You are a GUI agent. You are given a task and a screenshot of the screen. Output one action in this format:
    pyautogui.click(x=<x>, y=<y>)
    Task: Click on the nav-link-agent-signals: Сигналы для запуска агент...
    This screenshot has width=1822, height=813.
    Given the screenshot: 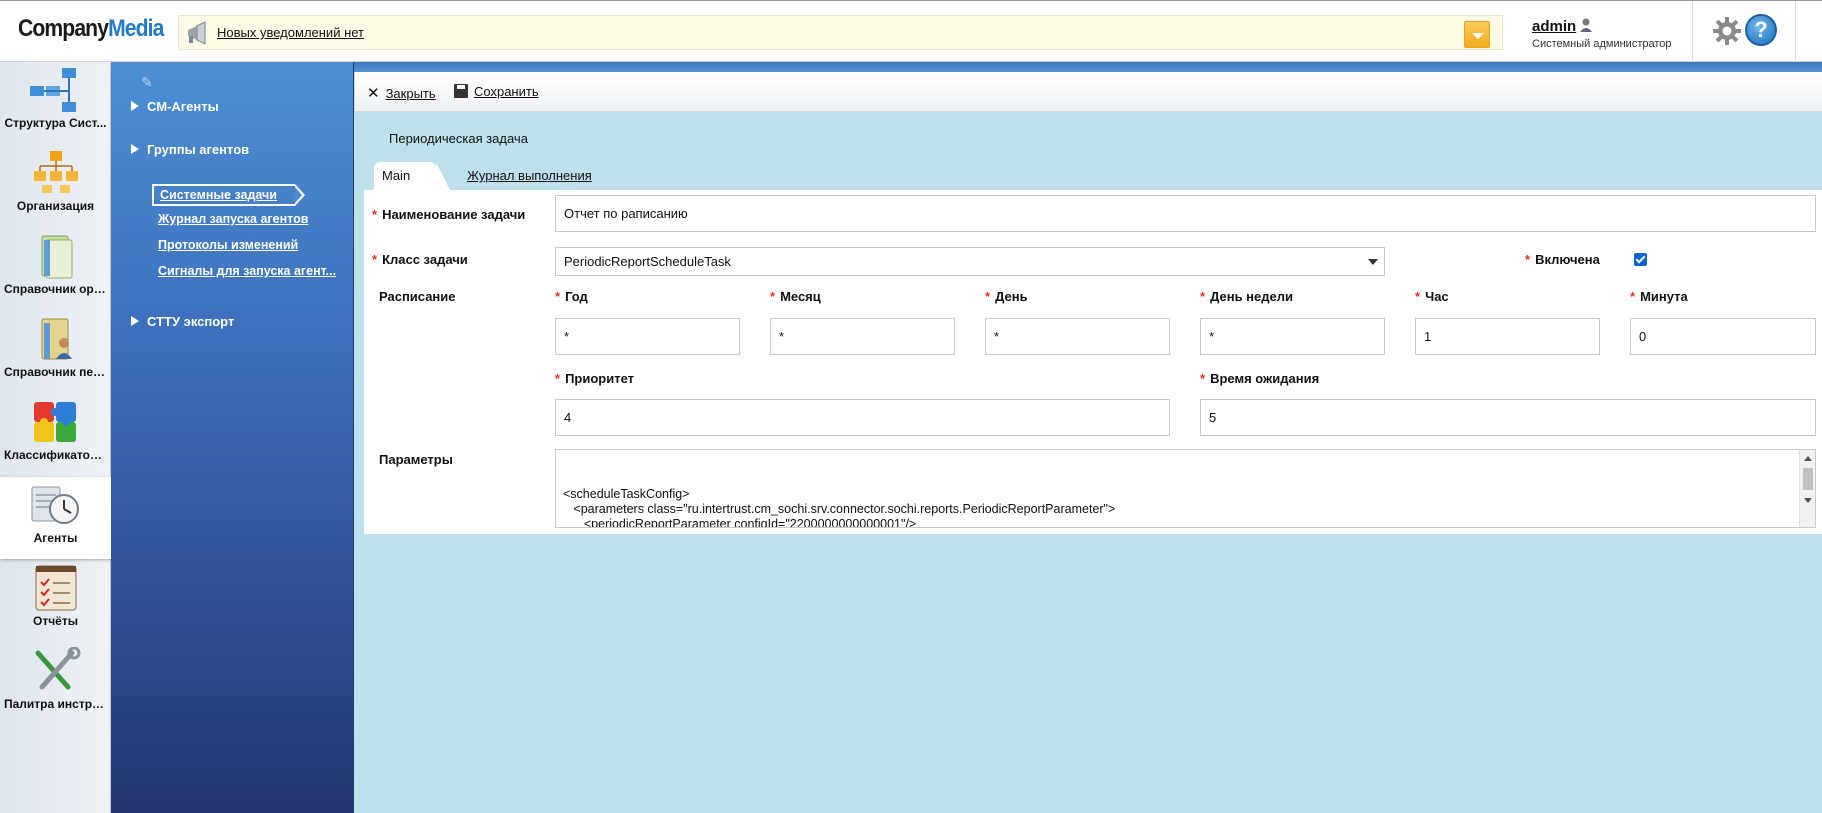 What is the action you would take?
    pyautogui.click(x=247, y=271)
    